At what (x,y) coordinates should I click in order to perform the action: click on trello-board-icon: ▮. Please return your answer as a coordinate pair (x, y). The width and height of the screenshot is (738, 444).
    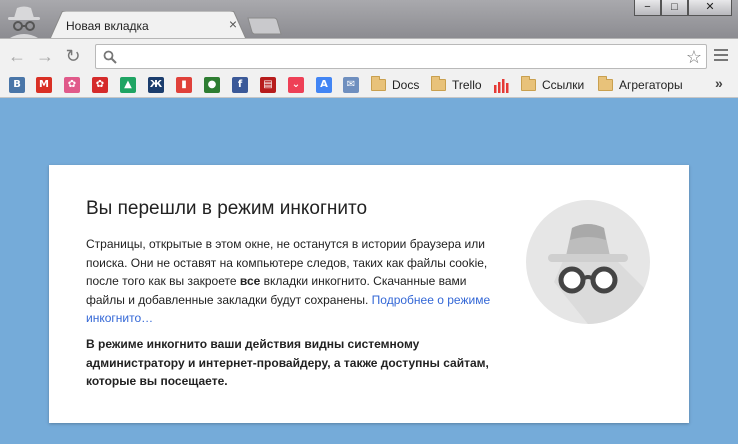
    Looking at the image, I should click on (184, 85).